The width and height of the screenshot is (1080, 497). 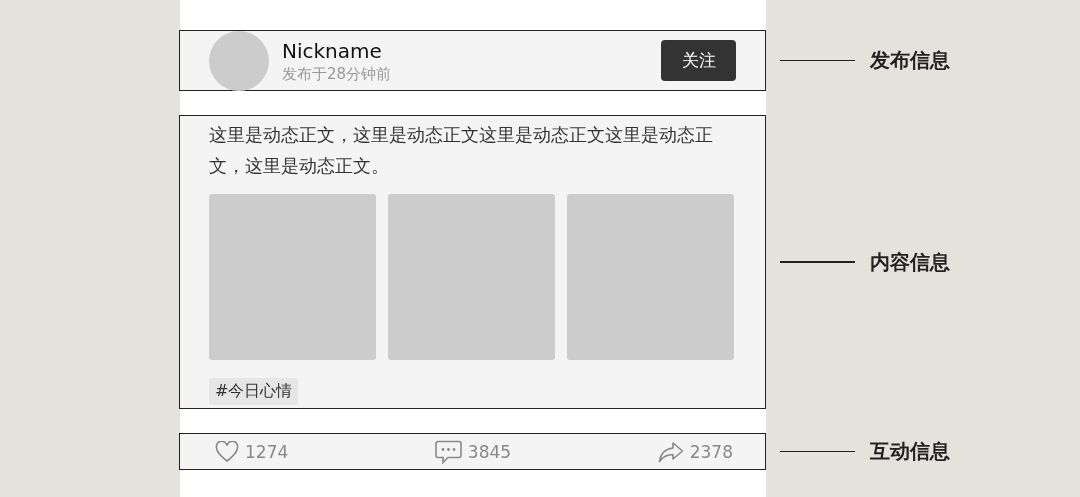 I want to click on topic-tag: #今日心情, so click(x=254, y=391).